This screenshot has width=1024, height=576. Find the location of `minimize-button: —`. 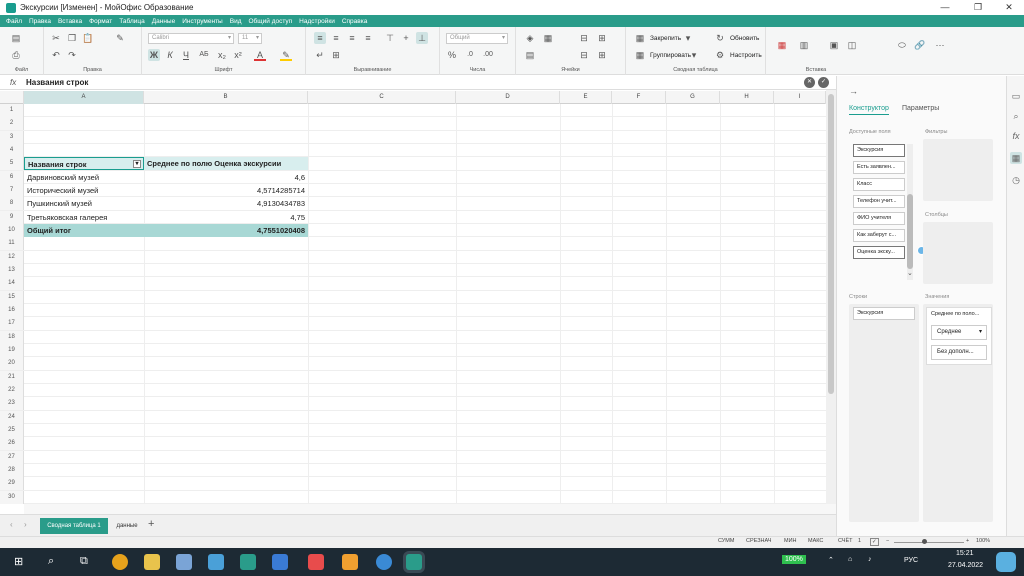

minimize-button: — is located at coordinates (945, 7).